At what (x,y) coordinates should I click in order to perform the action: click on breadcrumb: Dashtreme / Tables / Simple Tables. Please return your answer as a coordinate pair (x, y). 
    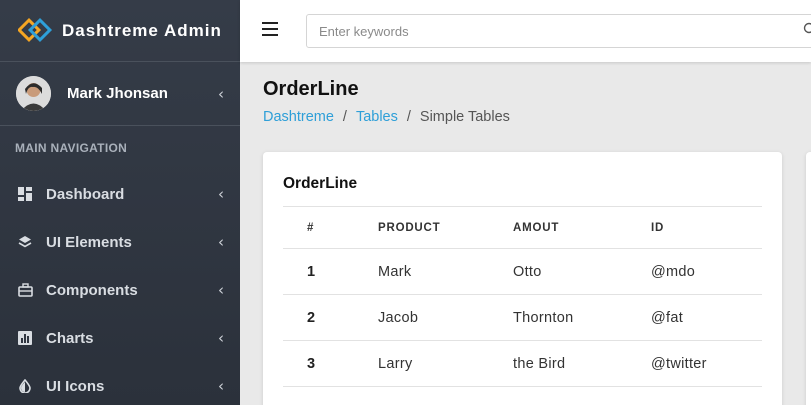
    Looking at the image, I should click on (386, 117).